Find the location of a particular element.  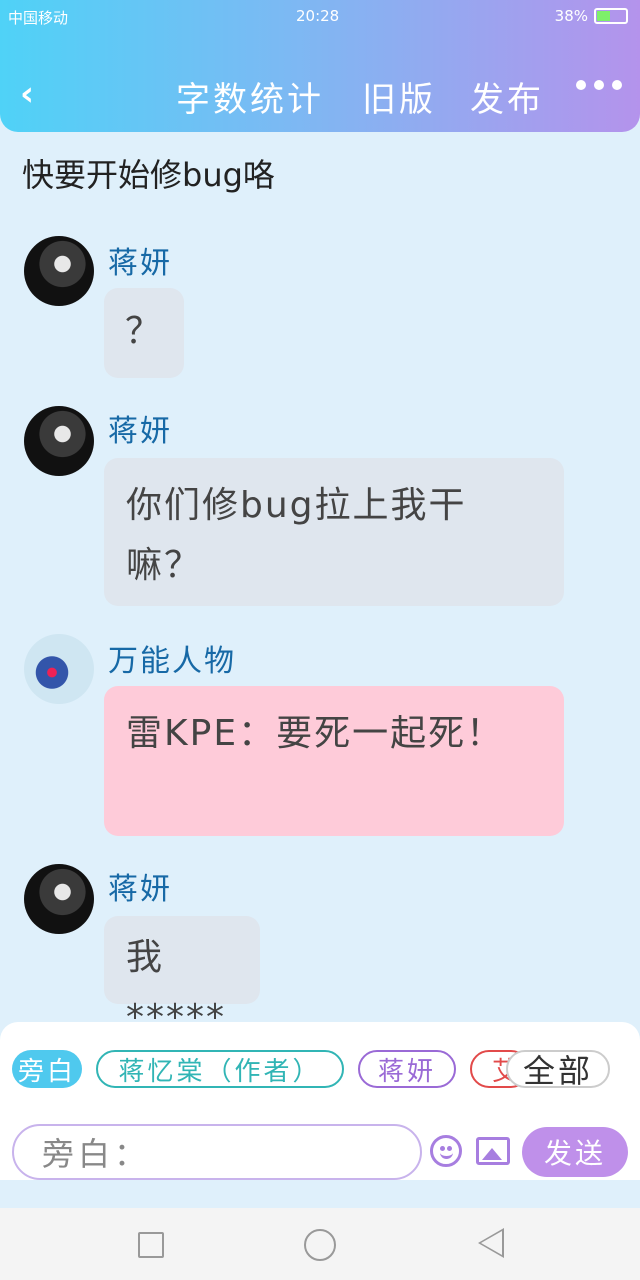

chat-title: 快要开始修bug咯 is located at coordinates (148, 175).